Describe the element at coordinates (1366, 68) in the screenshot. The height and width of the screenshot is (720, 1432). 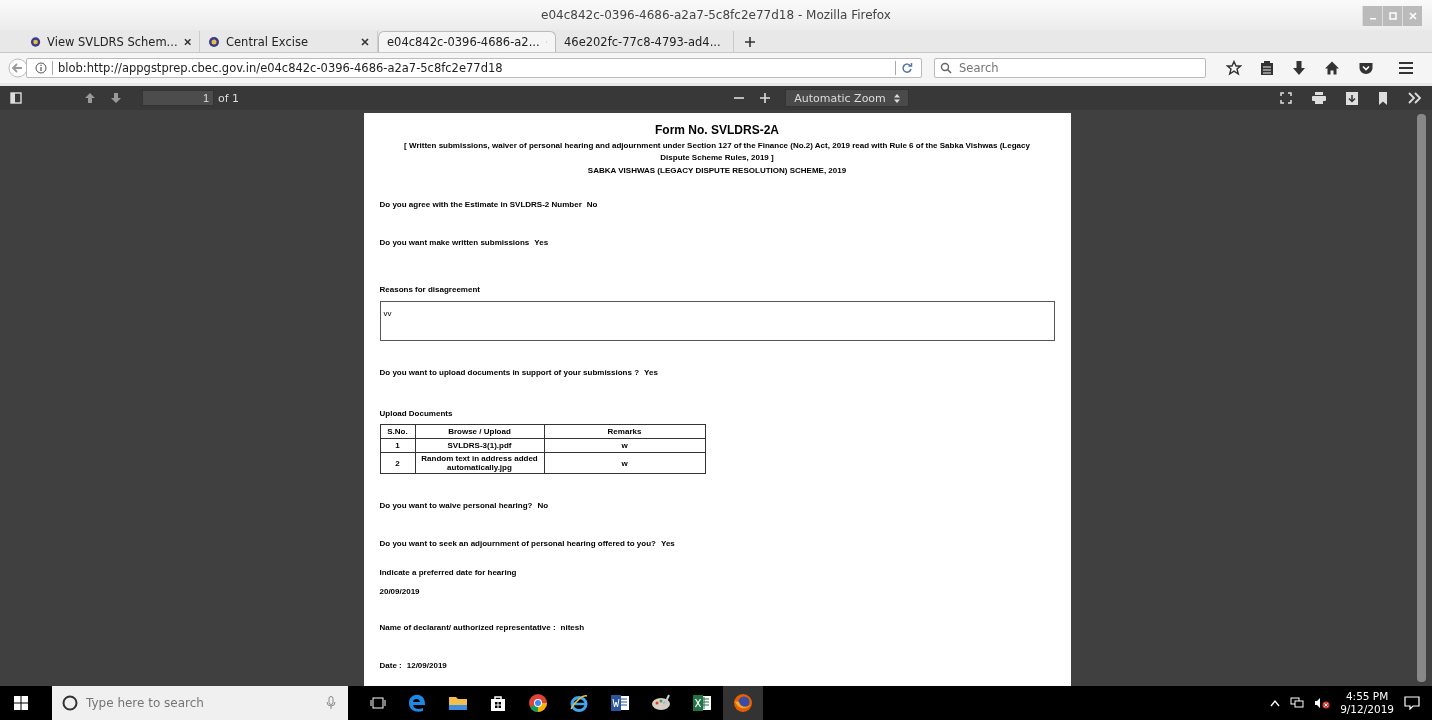
I see `pocket-icon` at that location.